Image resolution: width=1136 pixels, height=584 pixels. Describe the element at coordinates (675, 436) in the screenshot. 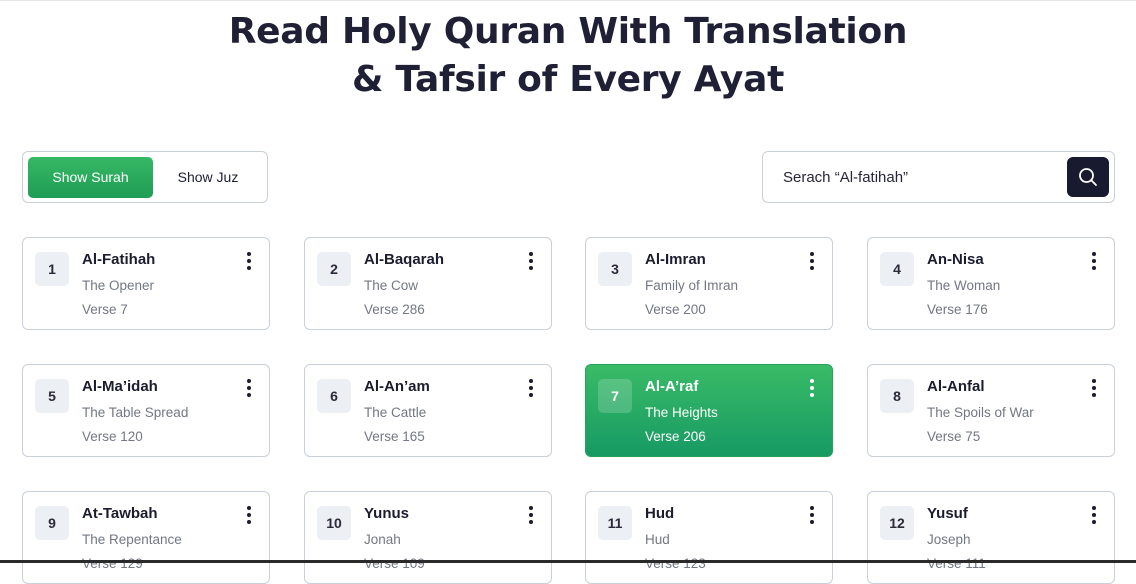

I see `surah-verse-count: Verse 206` at that location.